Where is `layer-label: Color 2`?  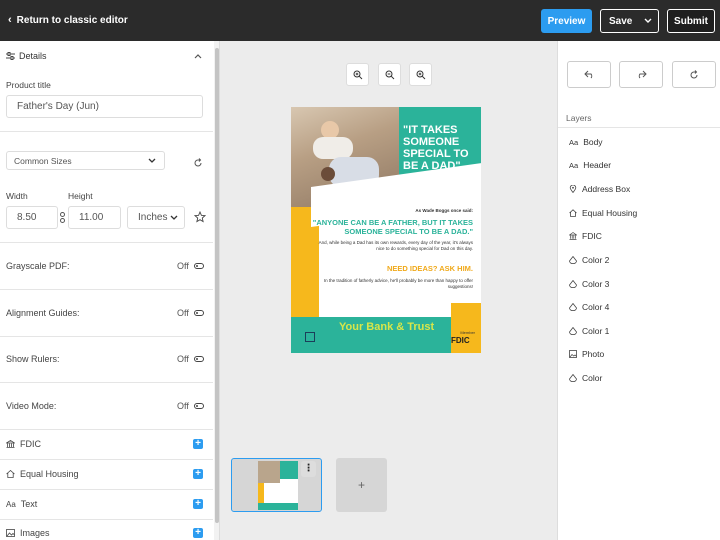 layer-label: Color 2 is located at coordinates (596, 260).